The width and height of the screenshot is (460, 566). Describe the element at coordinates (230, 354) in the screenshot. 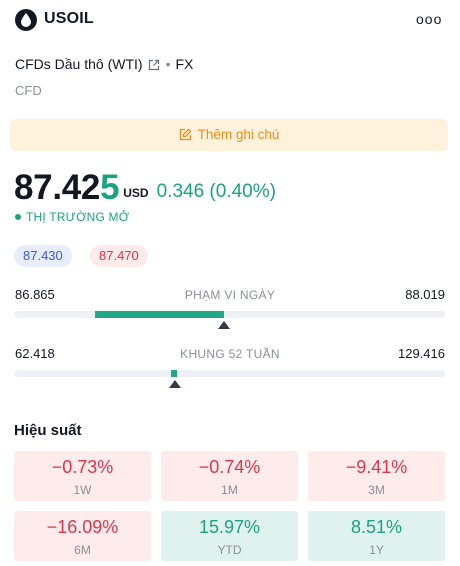

I see `week52-range-caption: KHUNG 52 TUẦN` at that location.